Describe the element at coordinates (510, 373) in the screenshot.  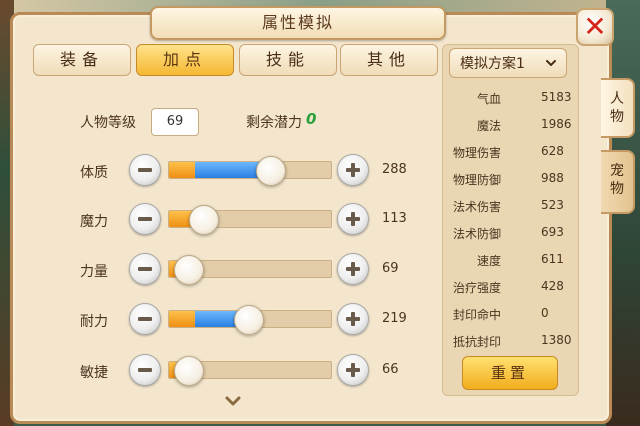
I see `reset-button: 重置` at that location.